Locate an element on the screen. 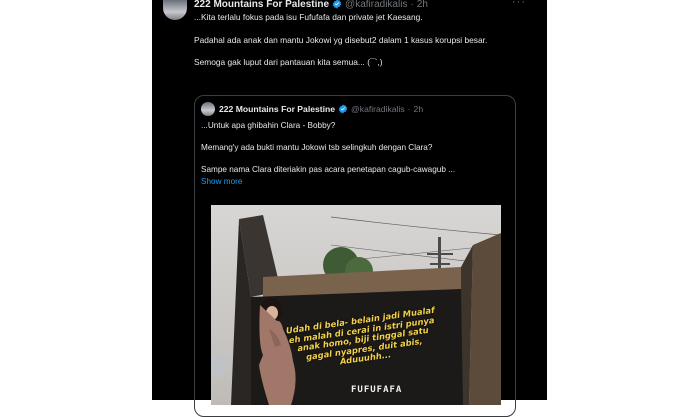 The image size is (700, 417). page-margin-left is located at coordinates (136, 200).